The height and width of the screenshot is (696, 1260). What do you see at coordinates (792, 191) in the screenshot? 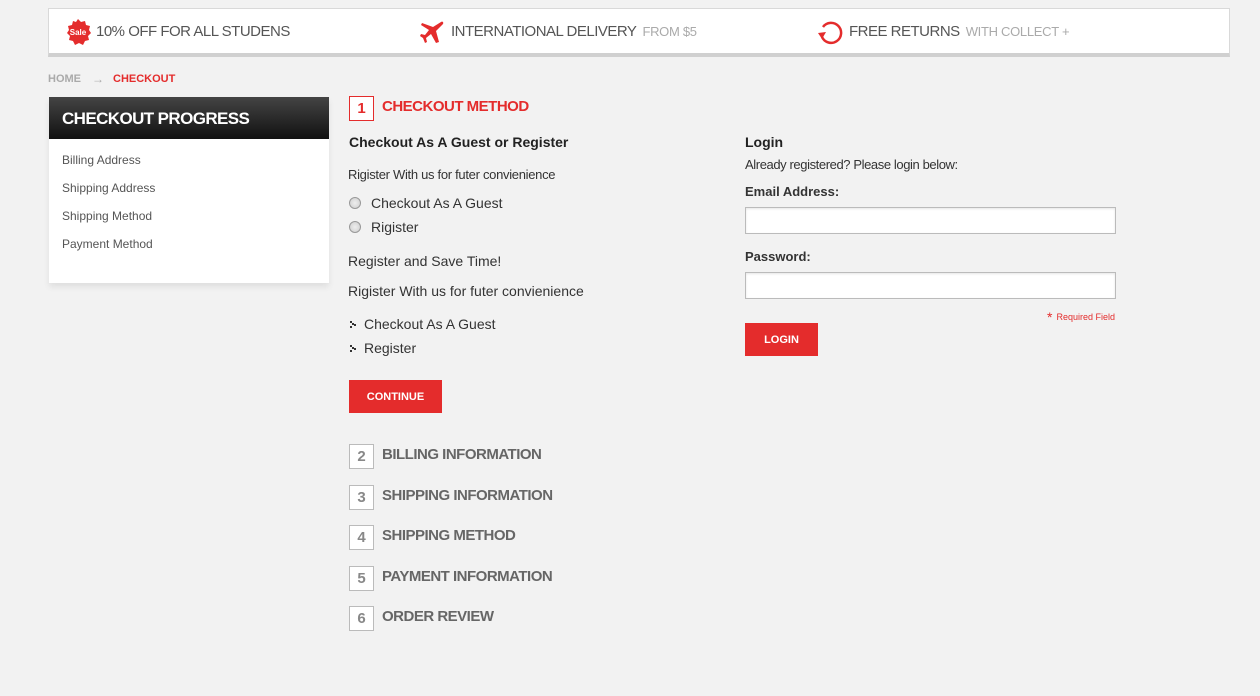
I see `email-label: Email Address:` at bounding box center [792, 191].